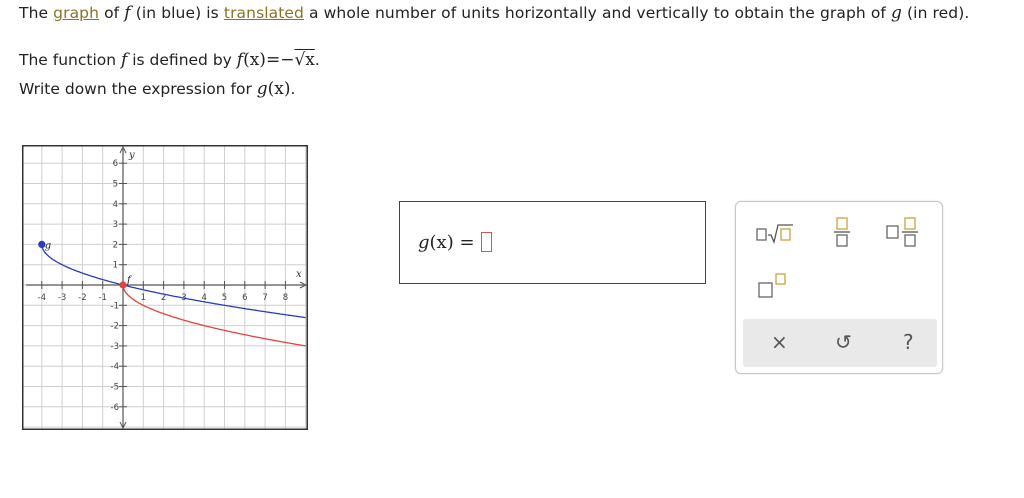 The image size is (1024, 498). I want to click on square-root-template-icon, so click(774, 234).